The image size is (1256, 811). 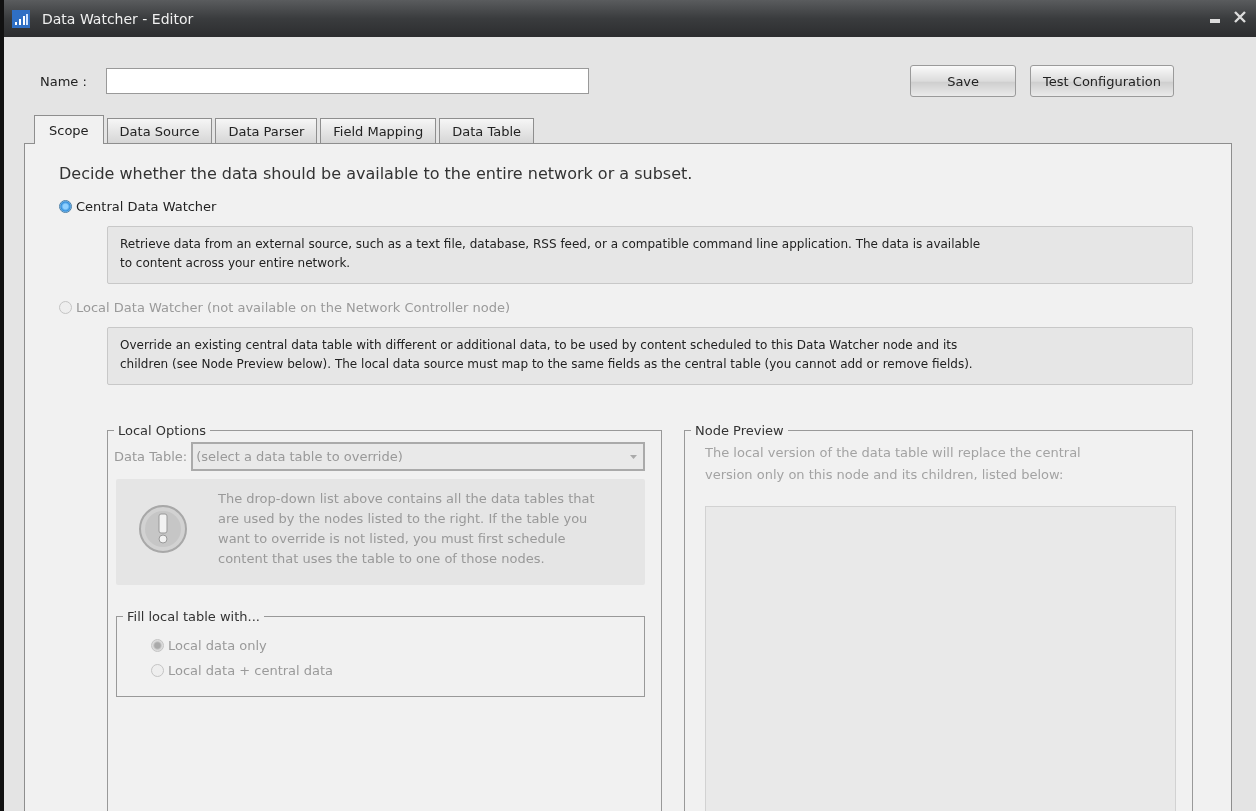 I want to click on exclamation-icon, so click(x=163, y=529).